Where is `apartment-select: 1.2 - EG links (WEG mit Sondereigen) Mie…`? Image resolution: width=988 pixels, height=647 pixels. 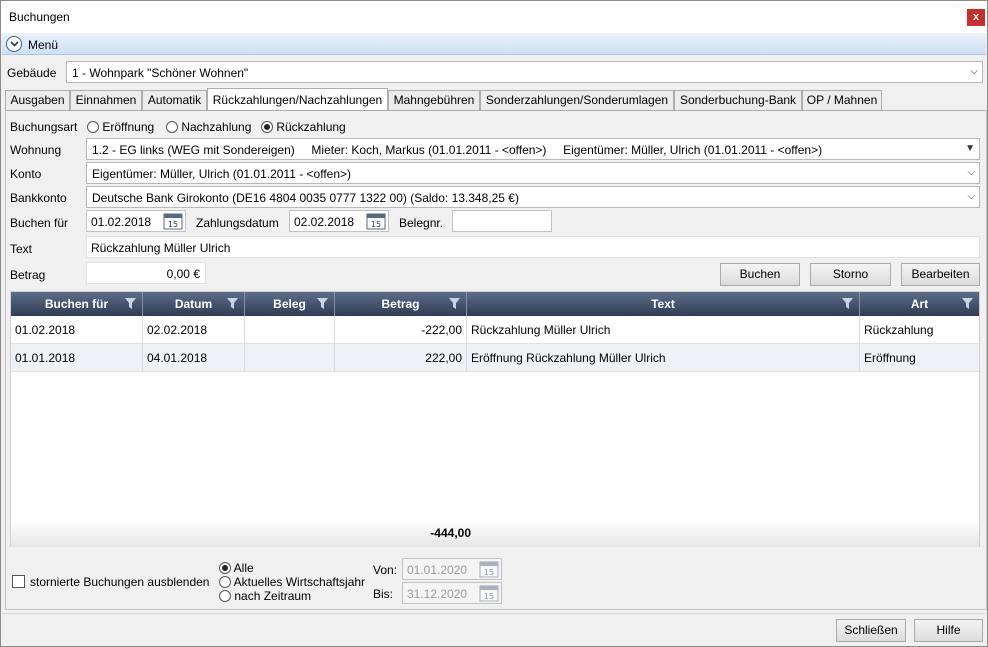
apartment-select: 1.2 - EG links (WEG mit Sondereigen) Mie… is located at coordinates (533, 149).